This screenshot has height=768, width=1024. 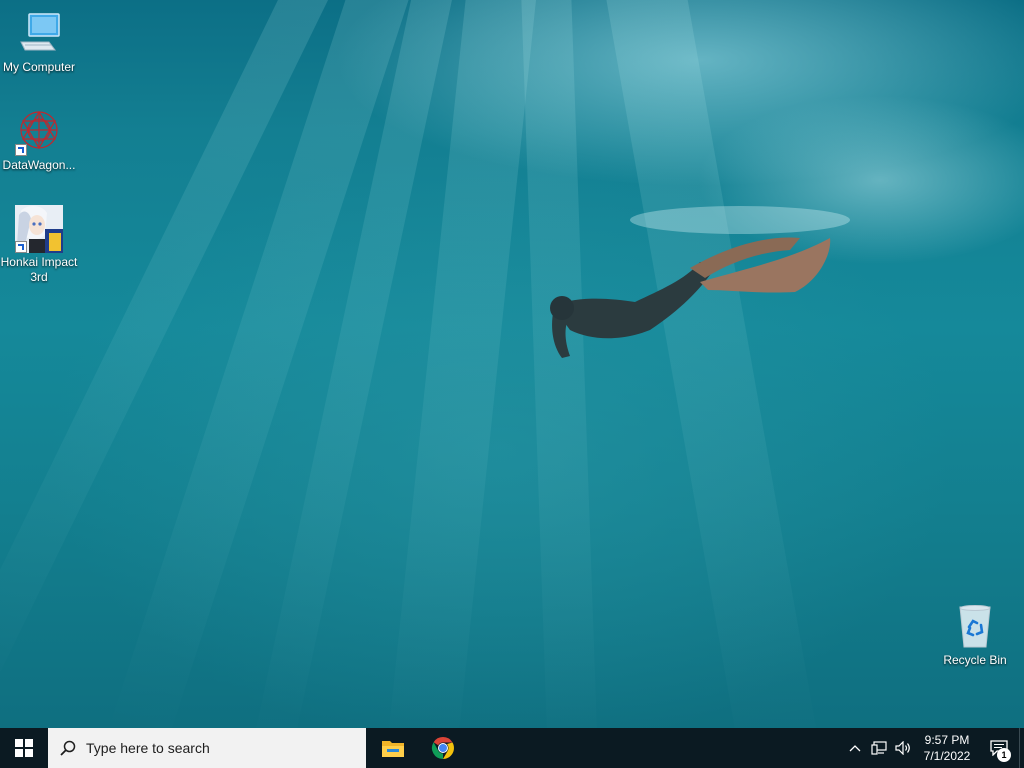 I want to click on volume-button, so click(x=903, y=748).